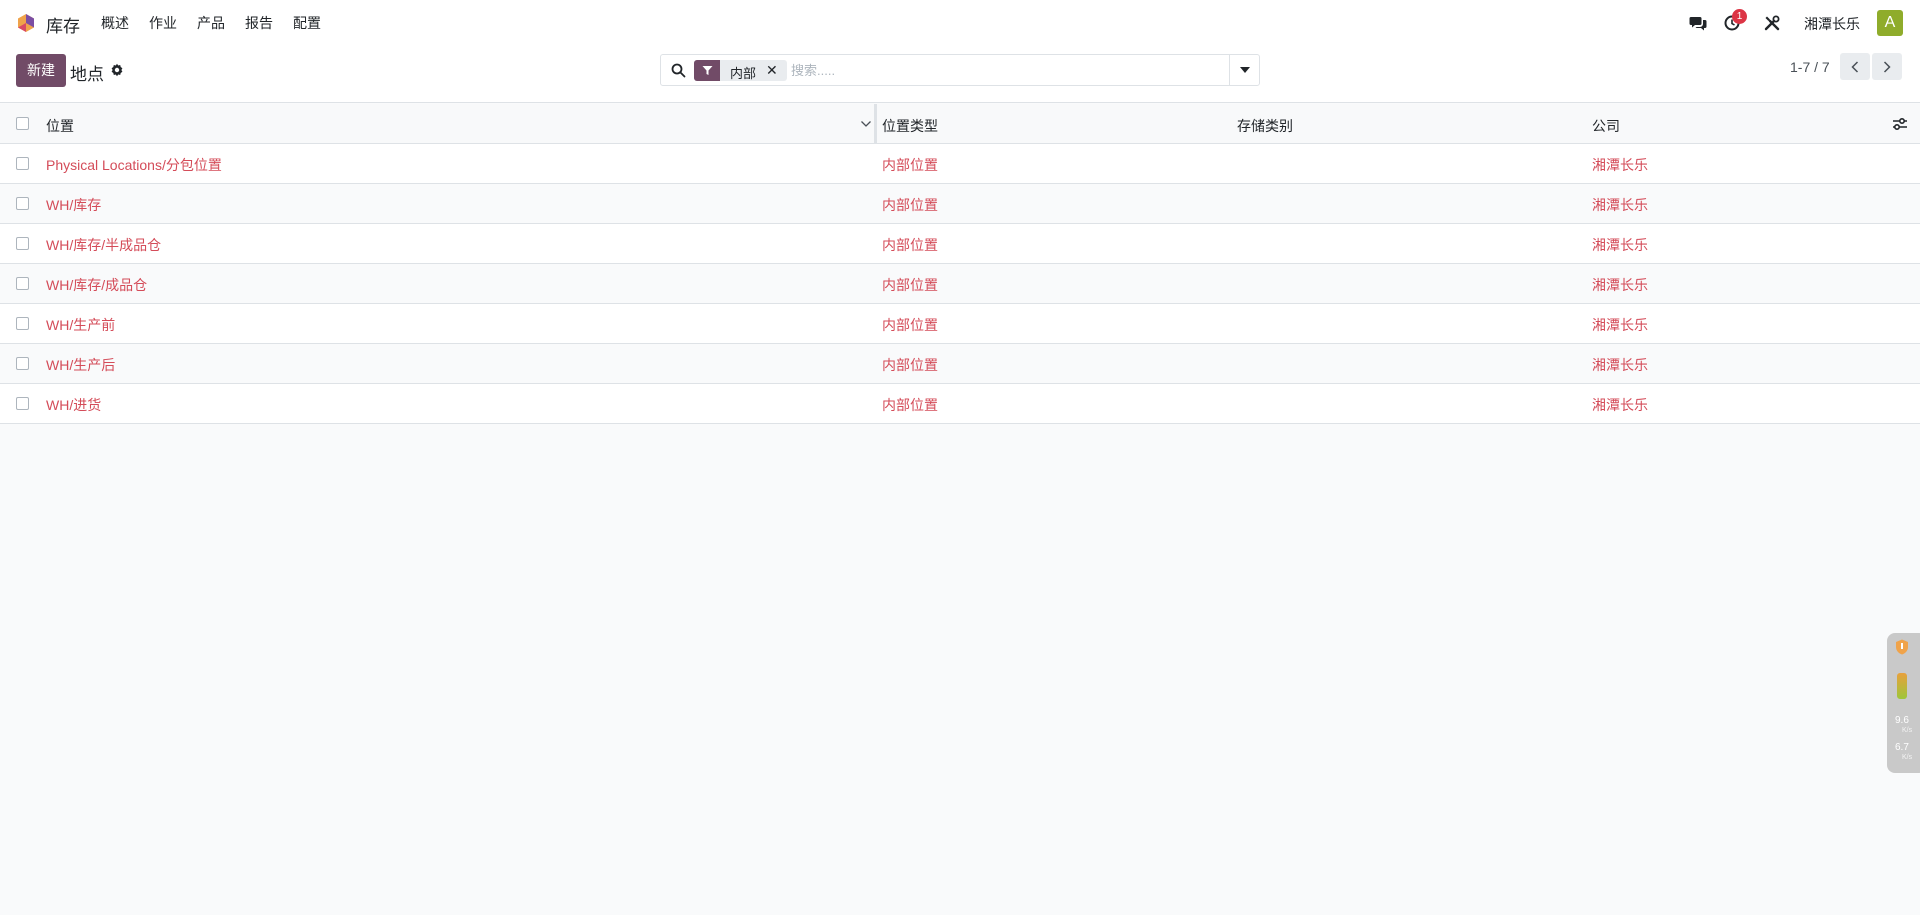 This screenshot has height=915, width=1920. Describe the element at coordinates (115, 23) in the screenshot. I see `menu-item-overview: 概述` at that location.